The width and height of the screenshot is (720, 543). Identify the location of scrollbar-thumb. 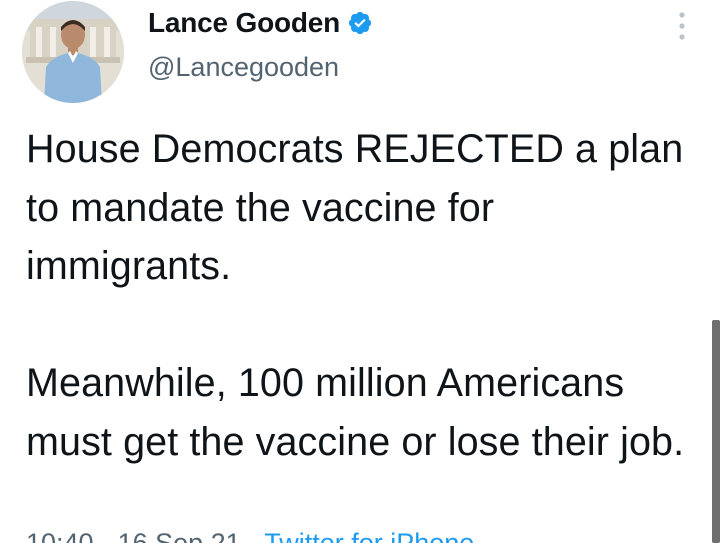
(716, 431).